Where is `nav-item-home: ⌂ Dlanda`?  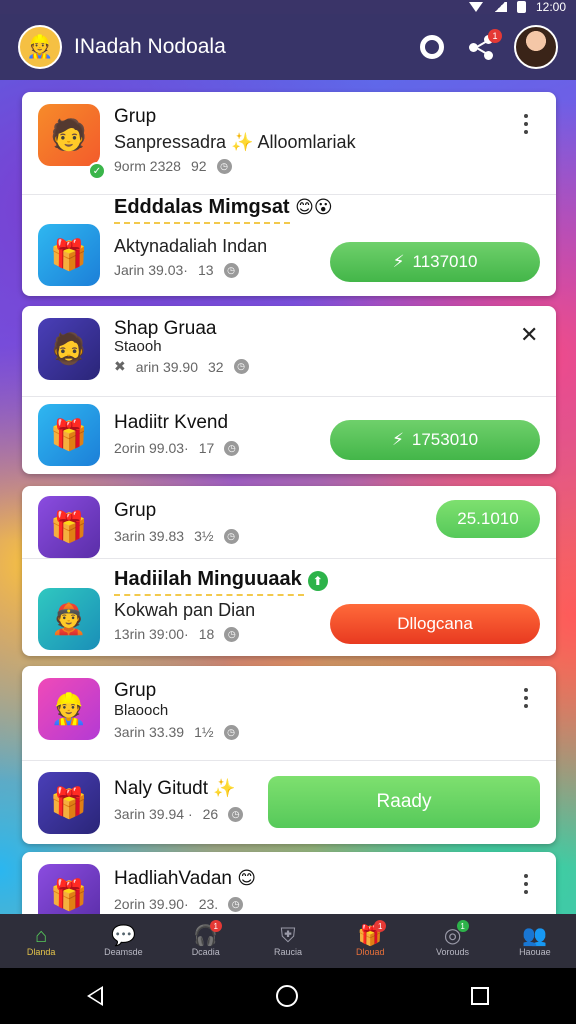
nav-item-home: ⌂ Dlanda is located at coordinates (41, 941).